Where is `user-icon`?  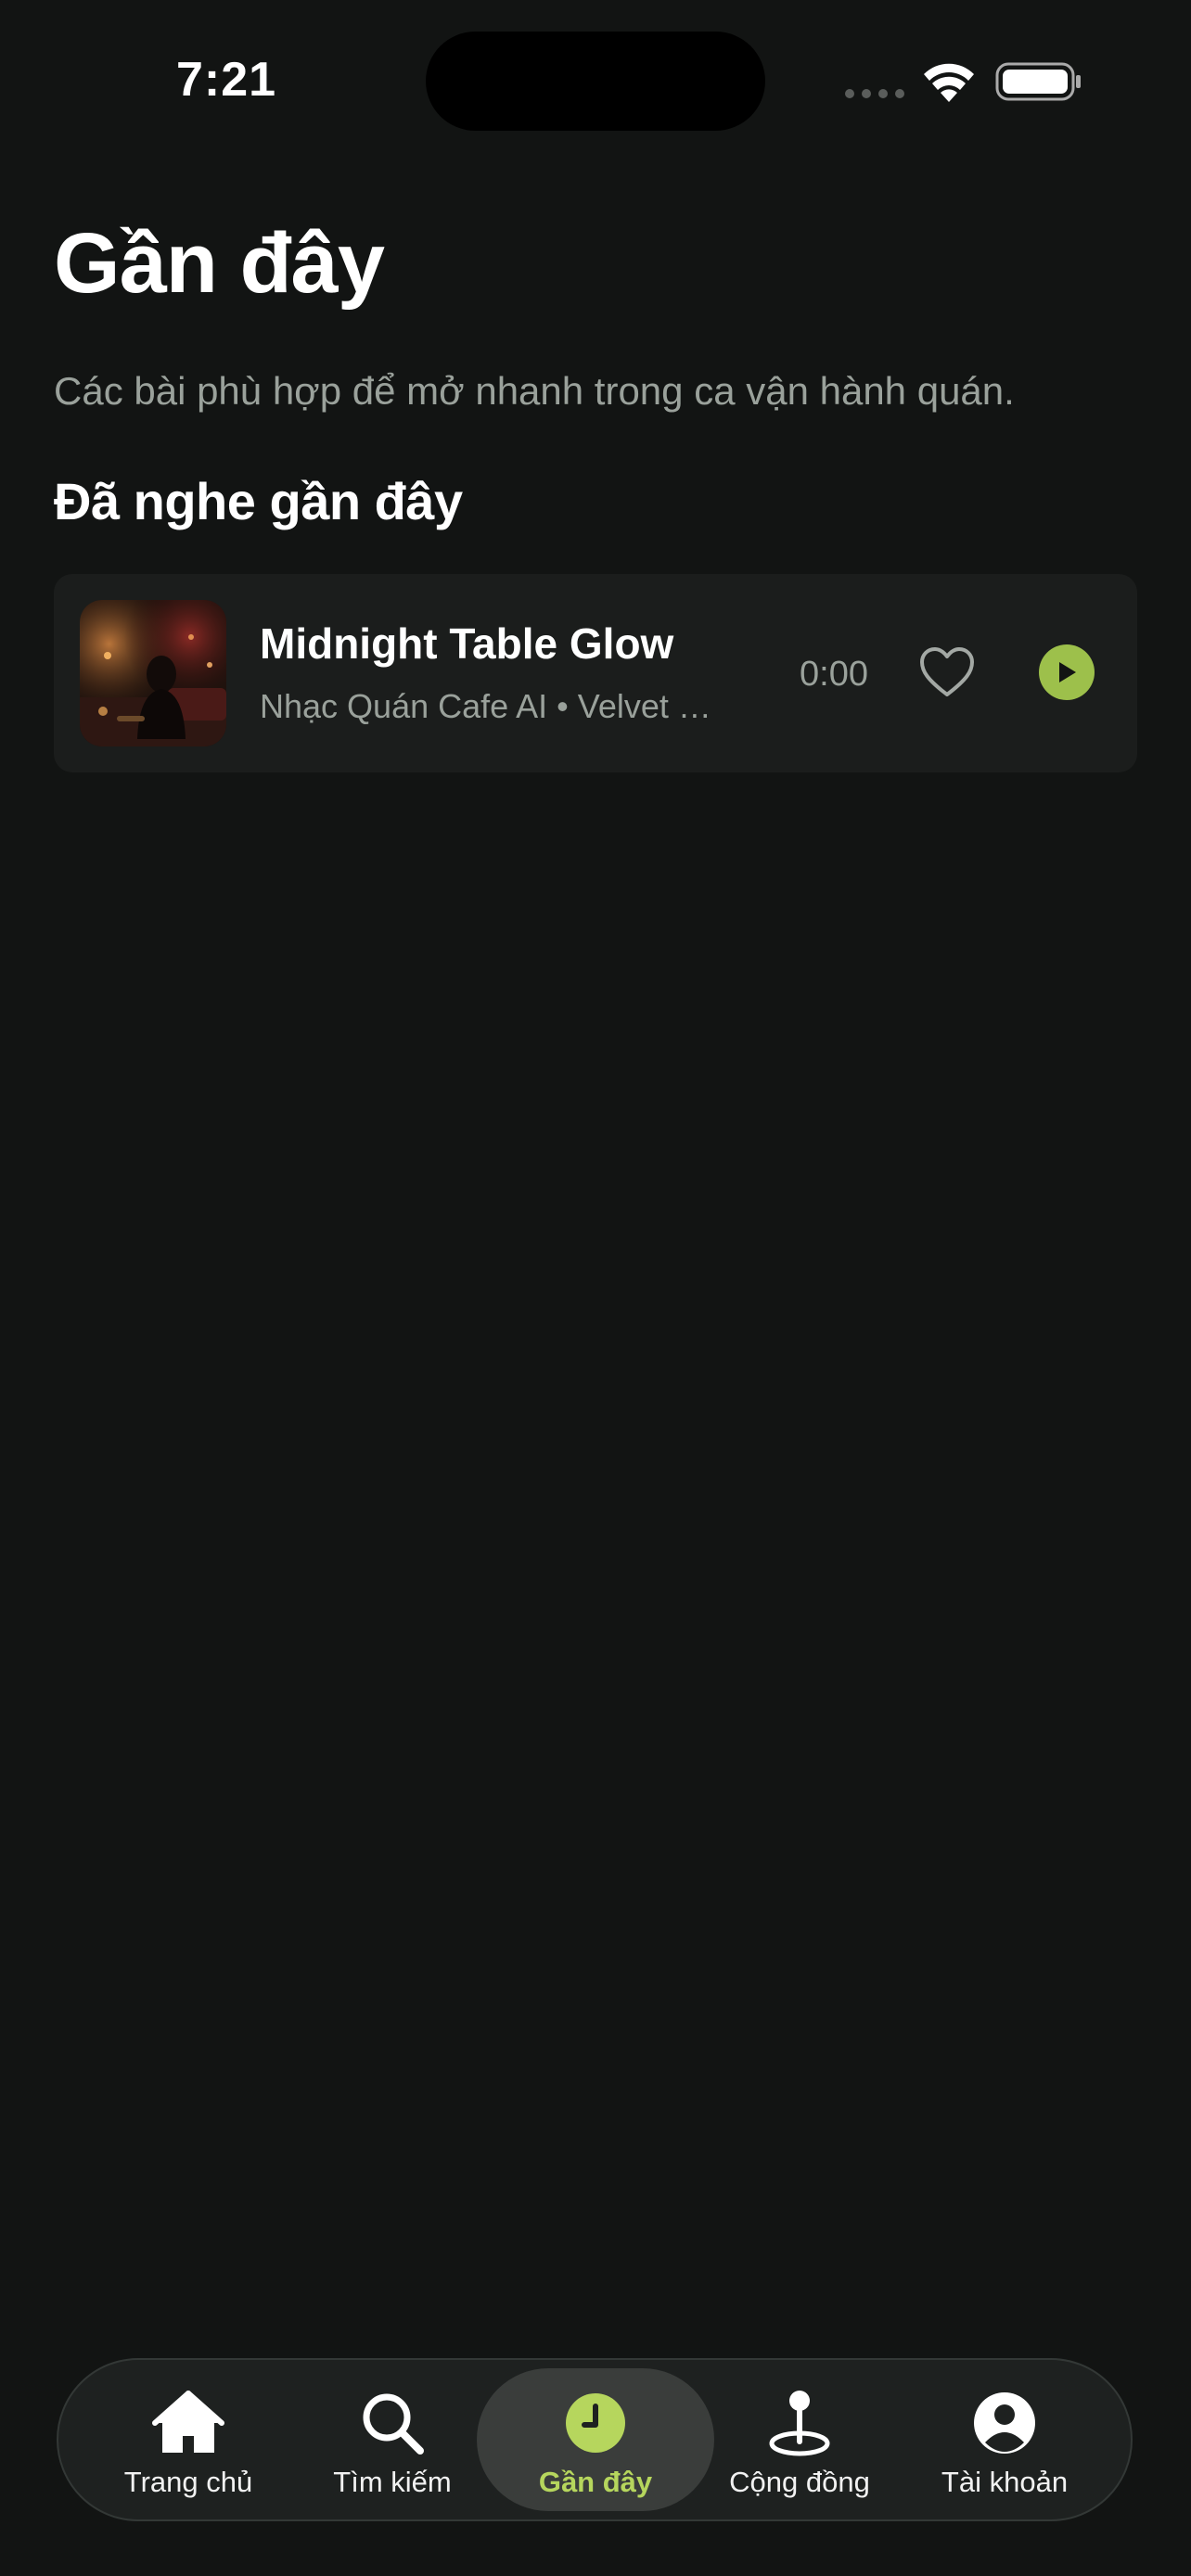 user-icon is located at coordinates (1004, 2423).